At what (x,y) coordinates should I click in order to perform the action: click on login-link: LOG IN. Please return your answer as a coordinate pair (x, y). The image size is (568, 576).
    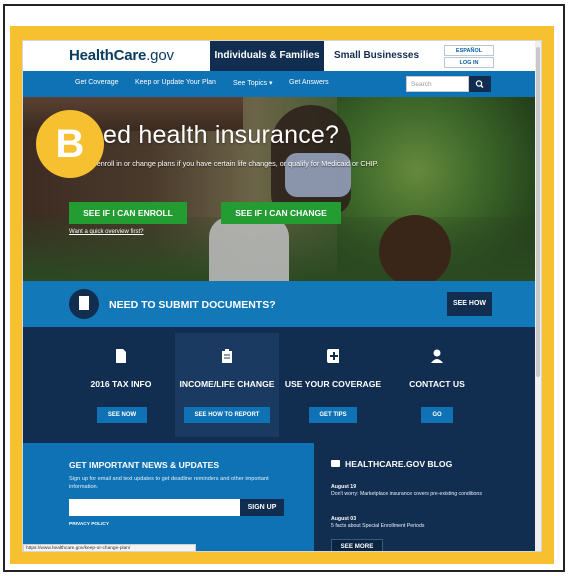
    Looking at the image, I should click on (469, 62).